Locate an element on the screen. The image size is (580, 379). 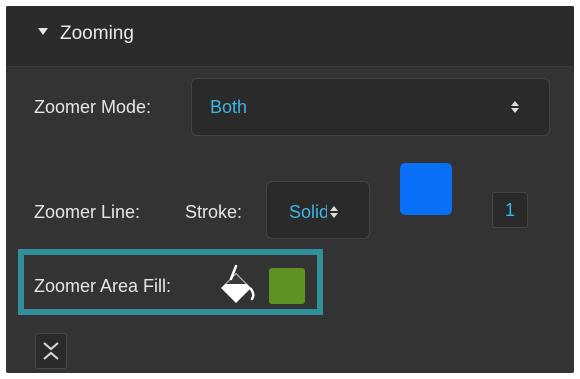
highlight-frame is located at coordinates (170, 282).